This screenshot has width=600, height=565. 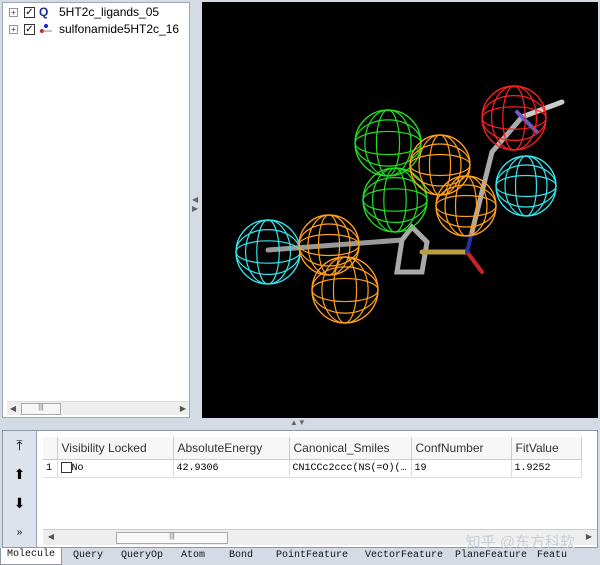 What do you see at coordinates (142, 556) in the screenshot?
I see `tab-queryop: QueryOp` at bounding box center [142, 556].